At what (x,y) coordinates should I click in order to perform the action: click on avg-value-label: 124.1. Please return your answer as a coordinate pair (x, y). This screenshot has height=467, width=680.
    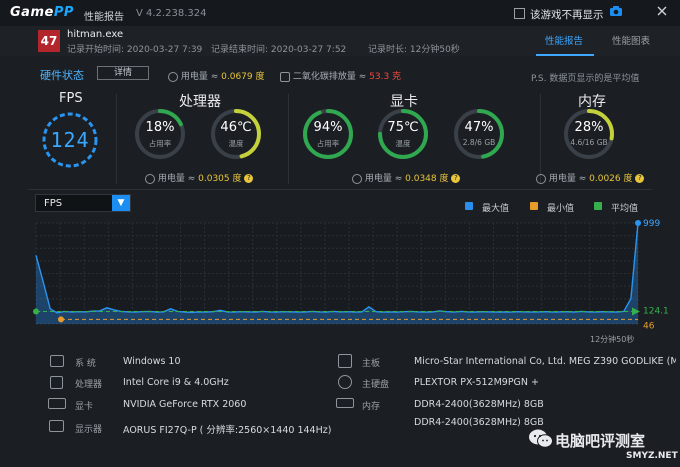
    Looking at the image, I should click on (656, 311).